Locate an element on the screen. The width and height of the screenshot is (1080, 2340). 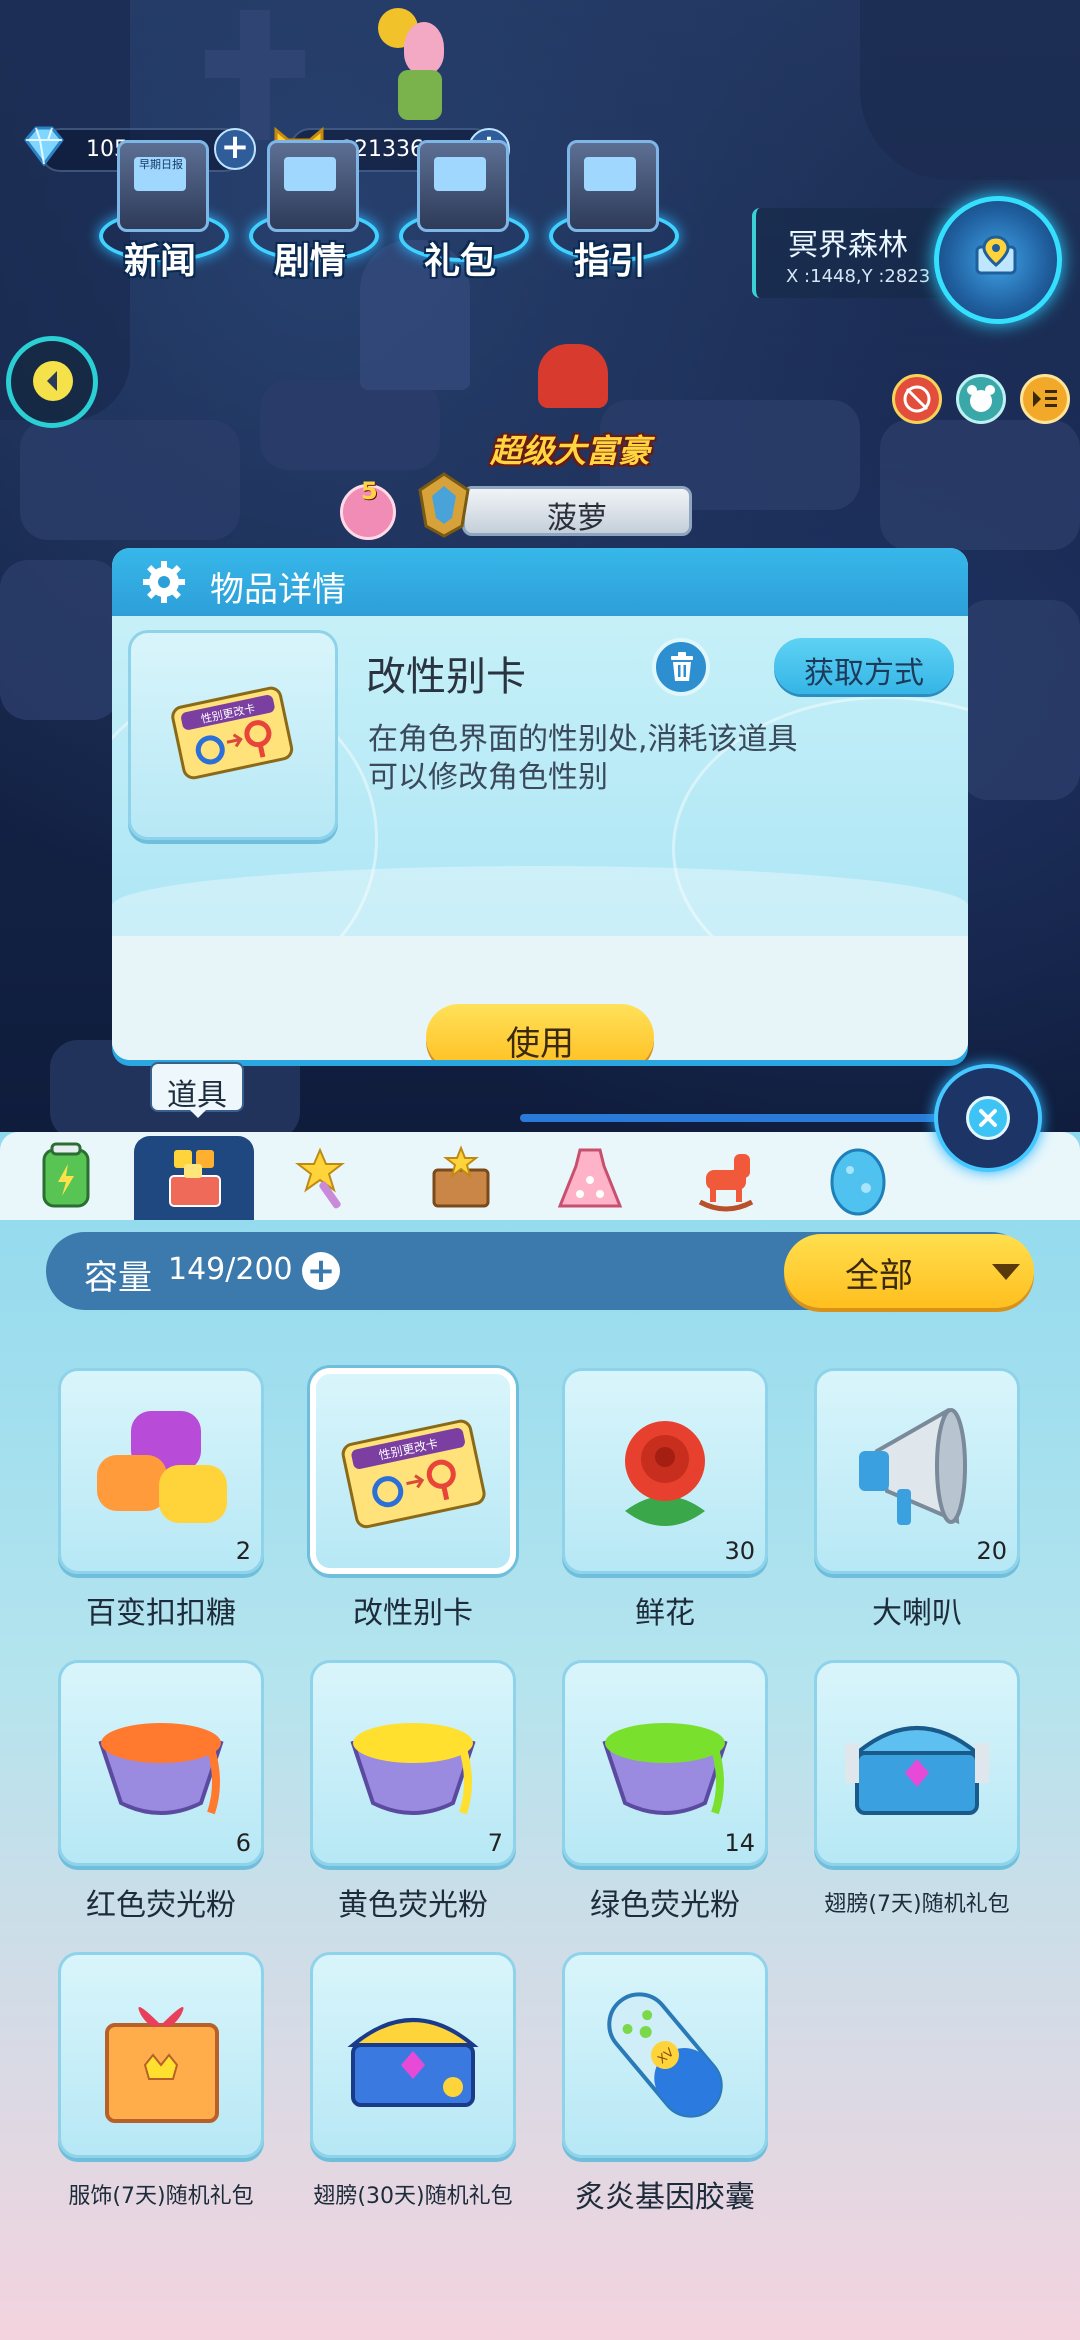
yellow-powder-bowl-icon is located at coordinates (413, 1769).